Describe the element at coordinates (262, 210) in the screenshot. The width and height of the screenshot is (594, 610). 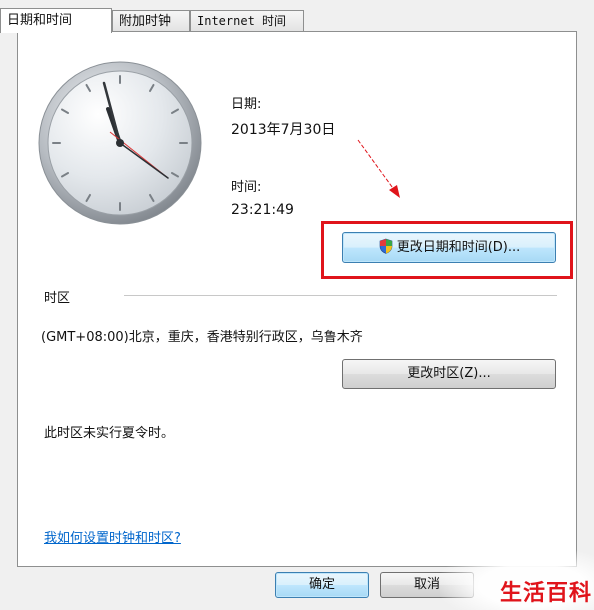
I see `time-value: 23:21:49` at that location.